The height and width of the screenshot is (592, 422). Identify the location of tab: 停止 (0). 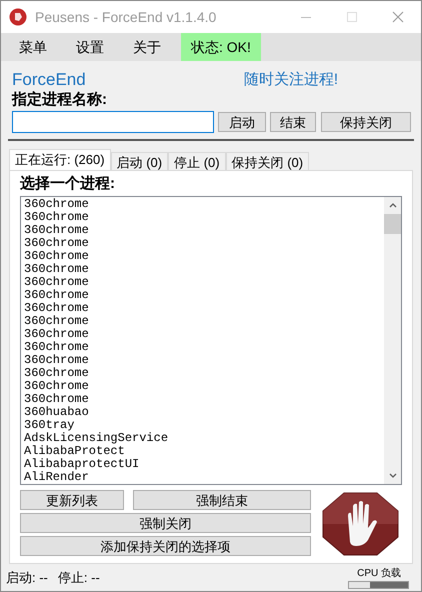
(197, 161).